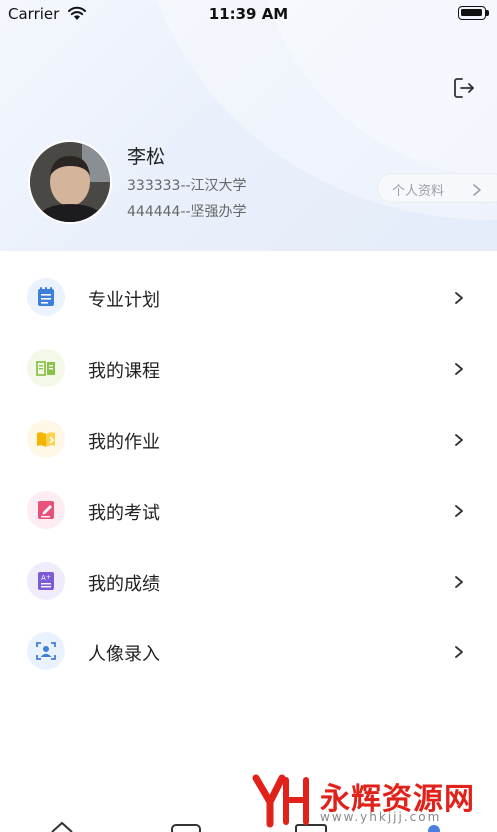  I want to click on home-icon, so click(62, 826).